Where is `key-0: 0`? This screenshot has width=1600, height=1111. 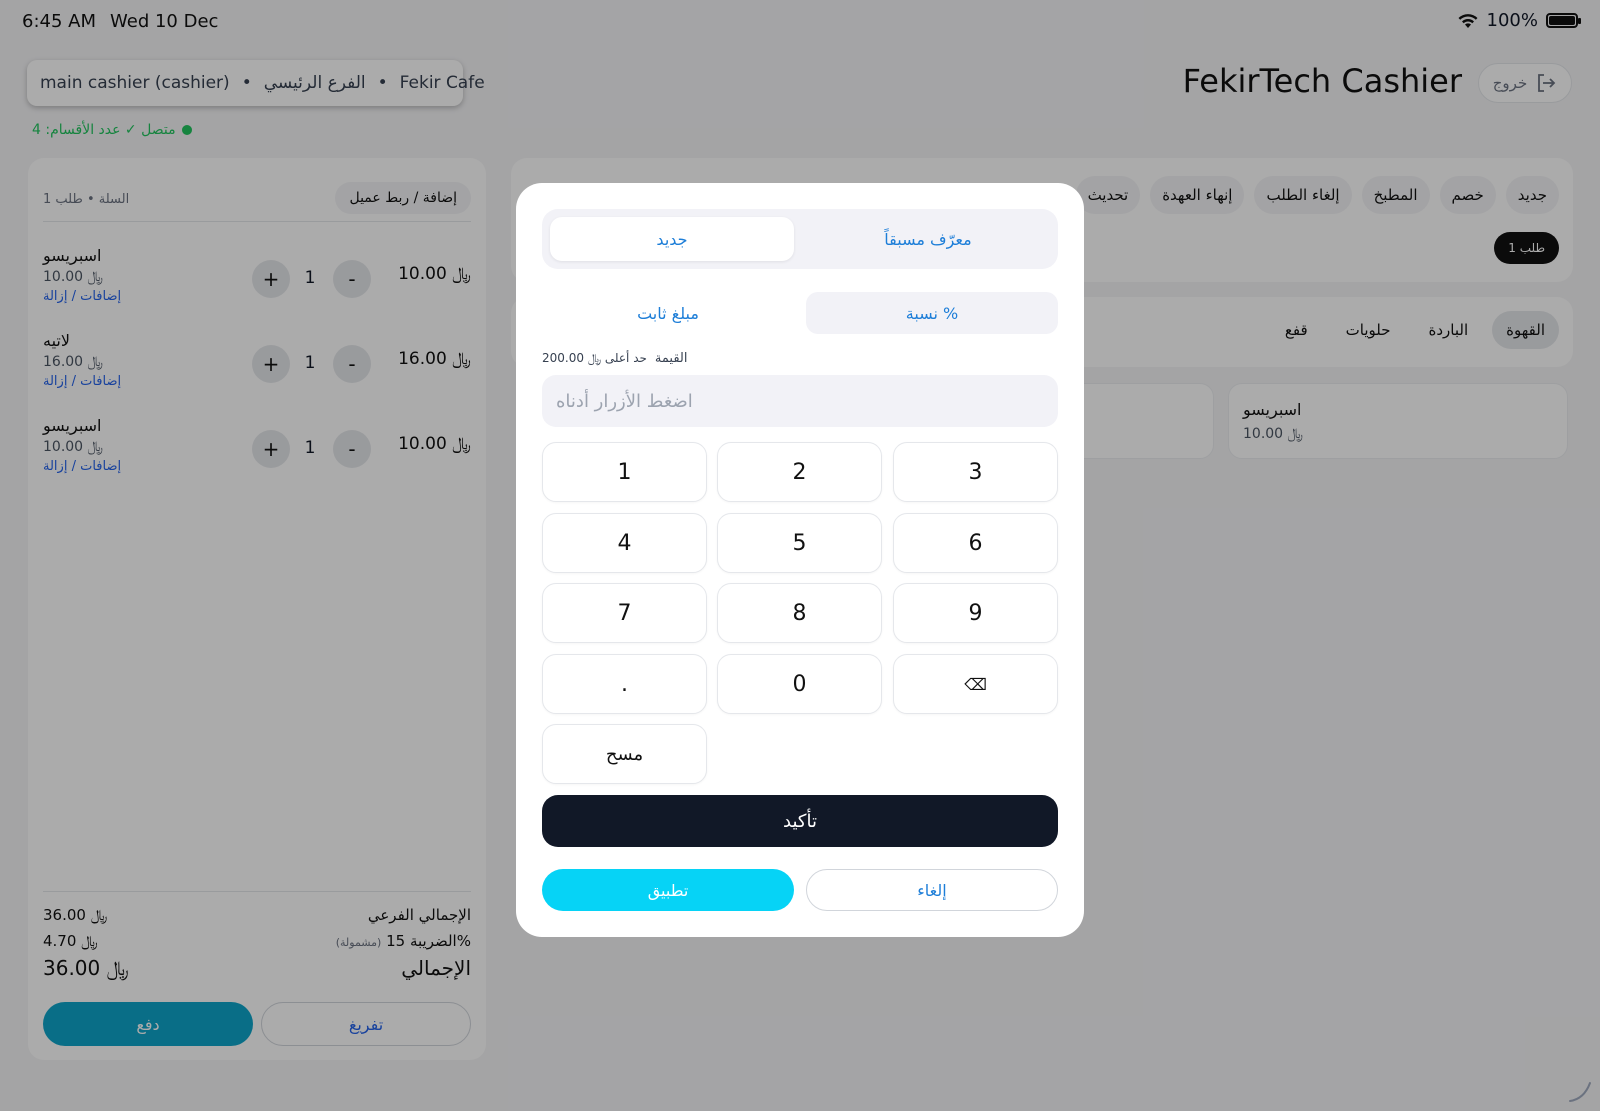
key-0: 0 is located at coordinates (799, 684).